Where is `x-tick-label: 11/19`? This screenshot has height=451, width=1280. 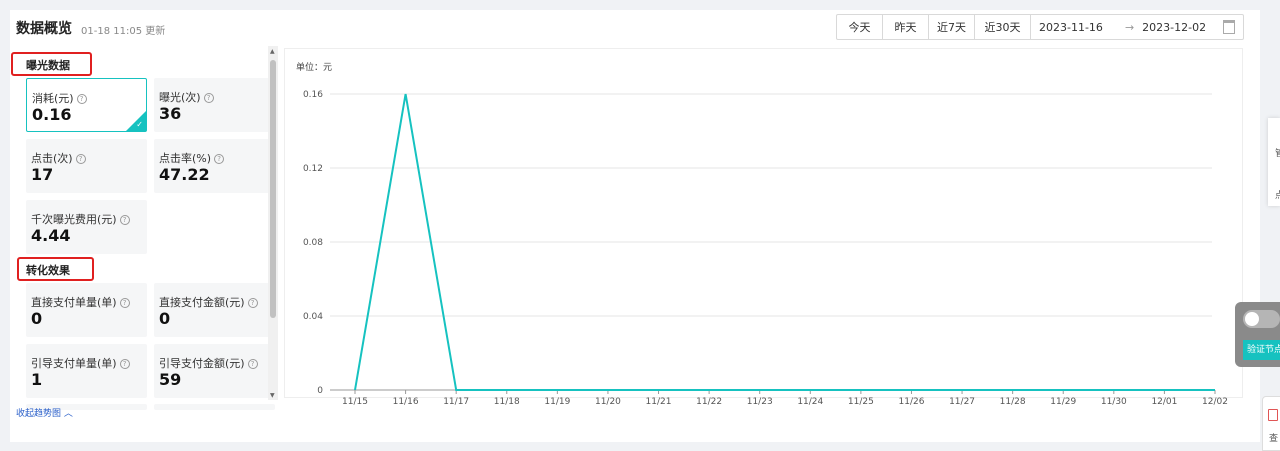 x-tick-label: 11/19 is located at coordinates (557, 402).